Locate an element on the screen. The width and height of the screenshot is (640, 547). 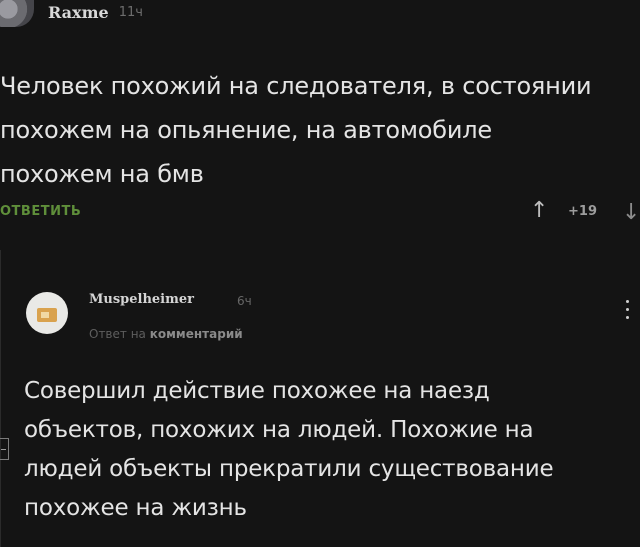
downvote-arrow-icon: ↓ is located at coordinates (631, 212).